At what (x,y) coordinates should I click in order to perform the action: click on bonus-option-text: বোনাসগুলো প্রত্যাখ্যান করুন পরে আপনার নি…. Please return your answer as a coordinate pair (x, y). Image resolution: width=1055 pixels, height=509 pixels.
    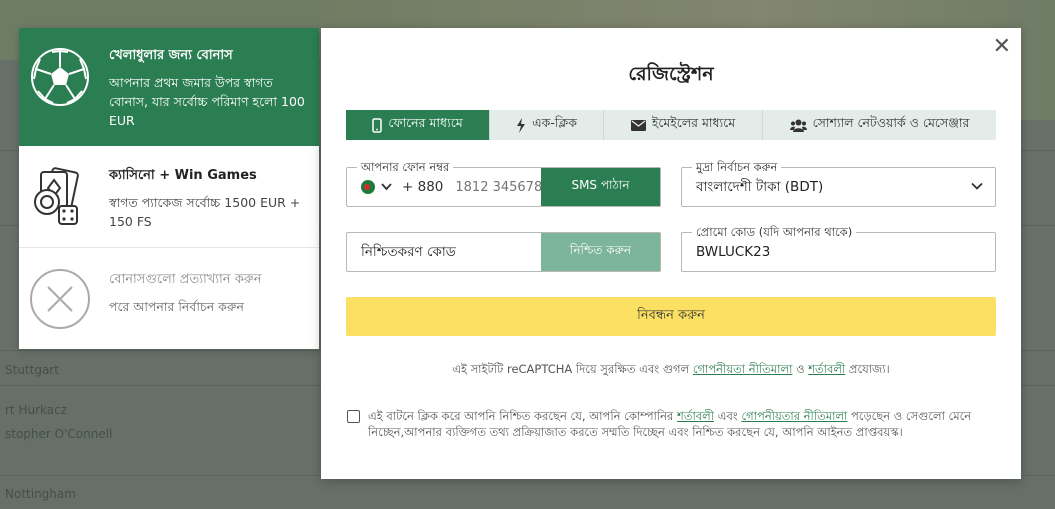
    Looking at the image, I should click on (185, 292).